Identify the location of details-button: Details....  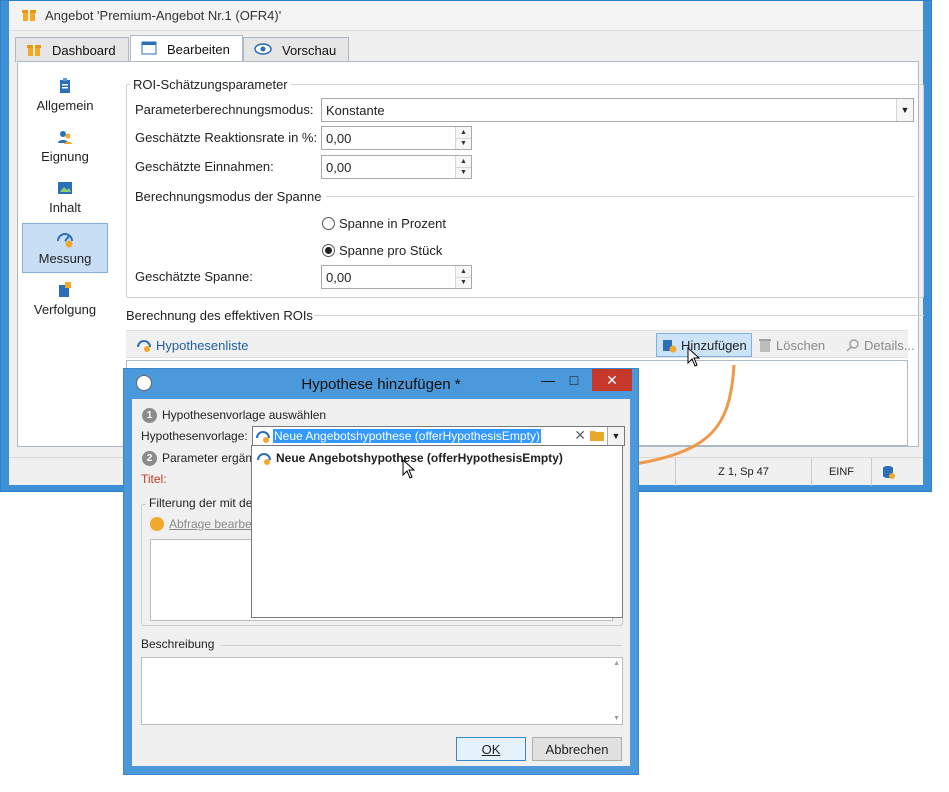
(880, 345).